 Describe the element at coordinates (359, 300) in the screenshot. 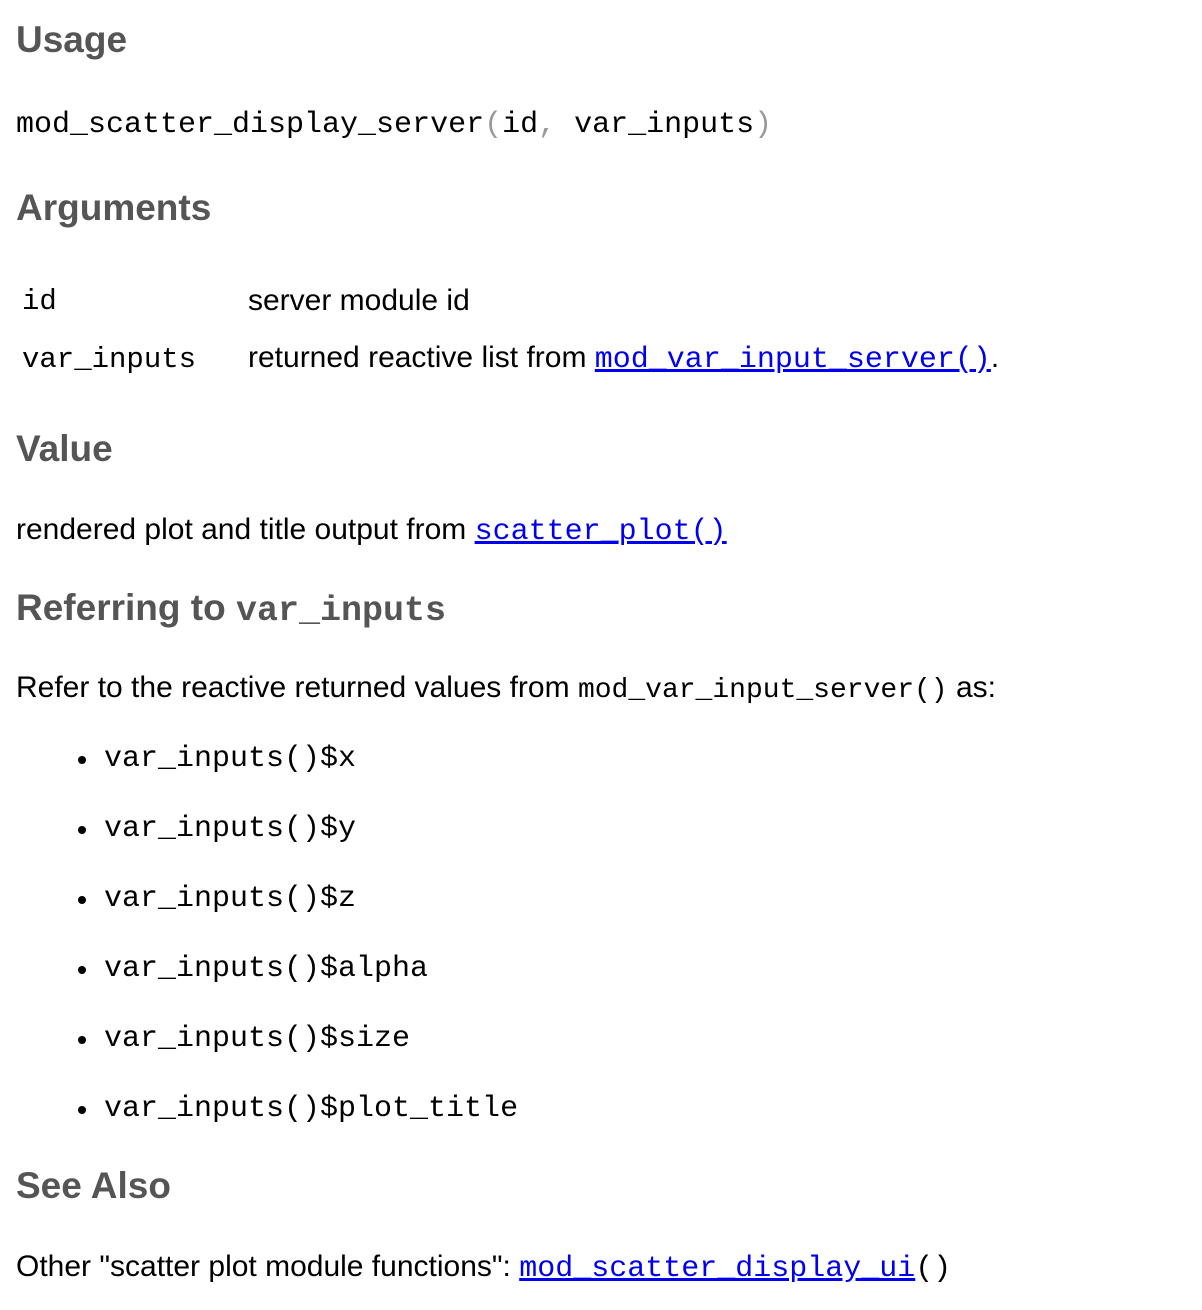

I see `argument-description-text: server module id` at that location.